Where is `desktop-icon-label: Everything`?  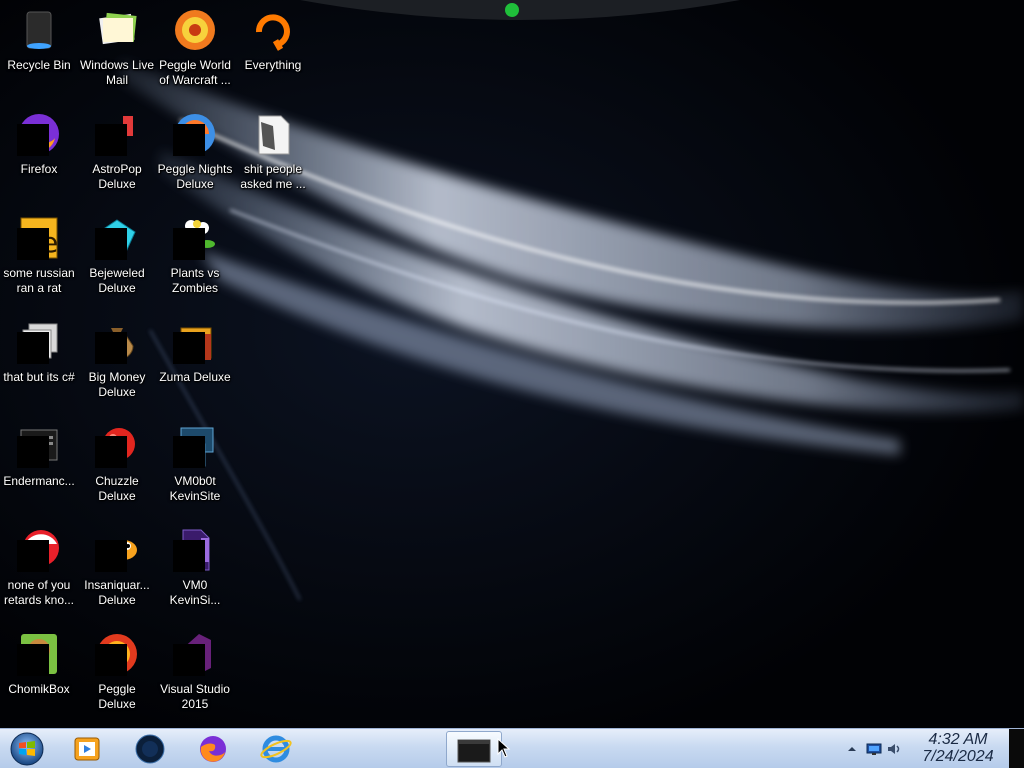
desktop-icon-label: Everything is located at coordinates (273, 65).